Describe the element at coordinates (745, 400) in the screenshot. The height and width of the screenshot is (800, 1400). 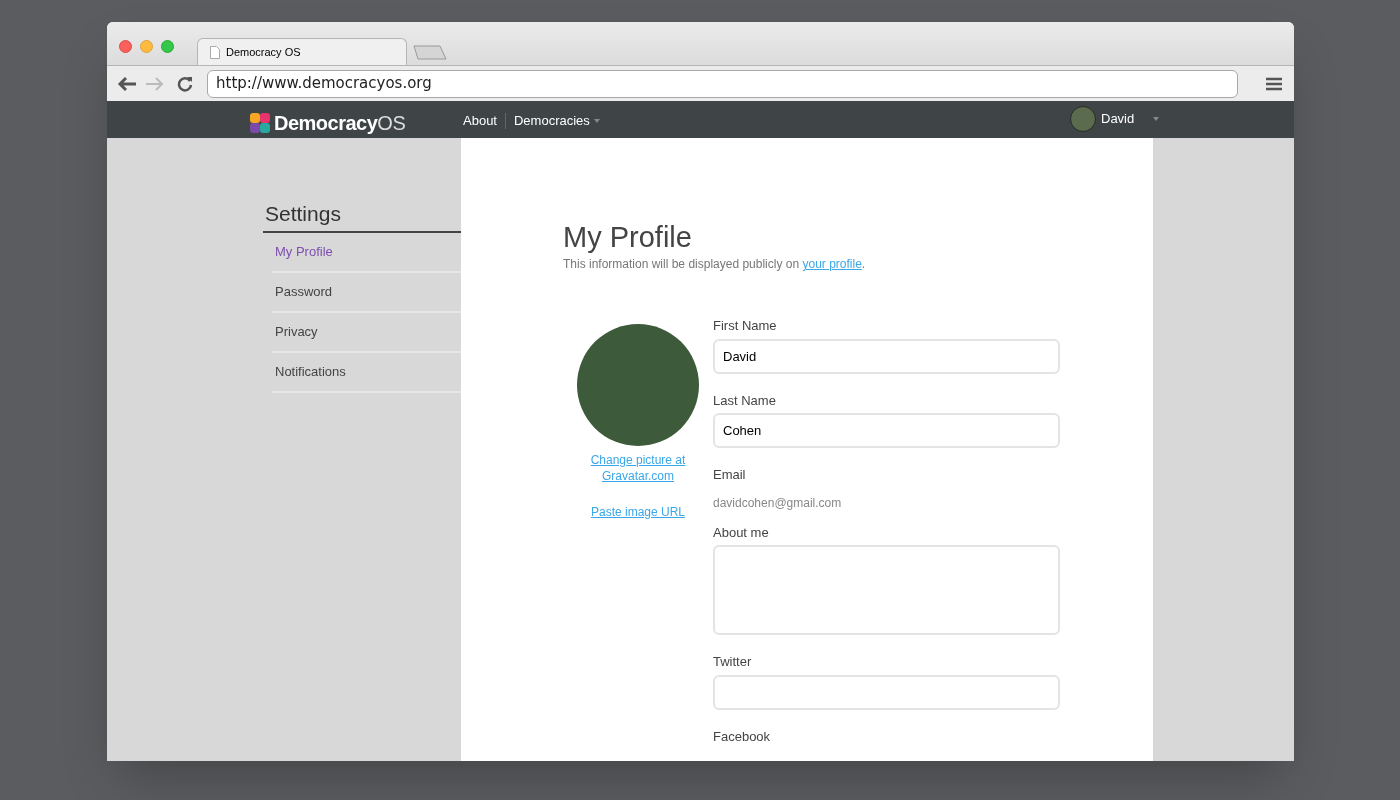
I see `field-label: Last Name` at that location.